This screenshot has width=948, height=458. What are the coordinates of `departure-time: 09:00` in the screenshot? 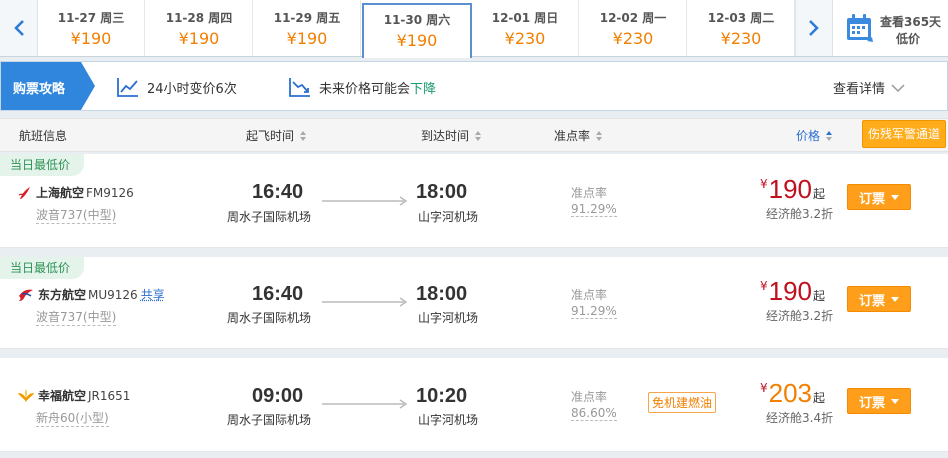 It's located at (278, 396).